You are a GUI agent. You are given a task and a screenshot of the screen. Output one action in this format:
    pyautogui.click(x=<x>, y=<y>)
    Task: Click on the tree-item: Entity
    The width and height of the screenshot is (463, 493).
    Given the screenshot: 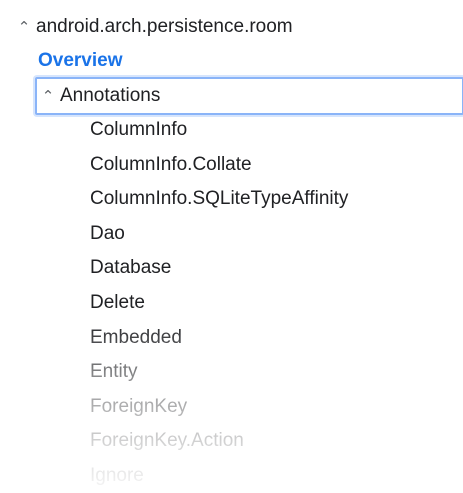 What is the action you would take?
    pyautogui.click(x=114, y=372)
    